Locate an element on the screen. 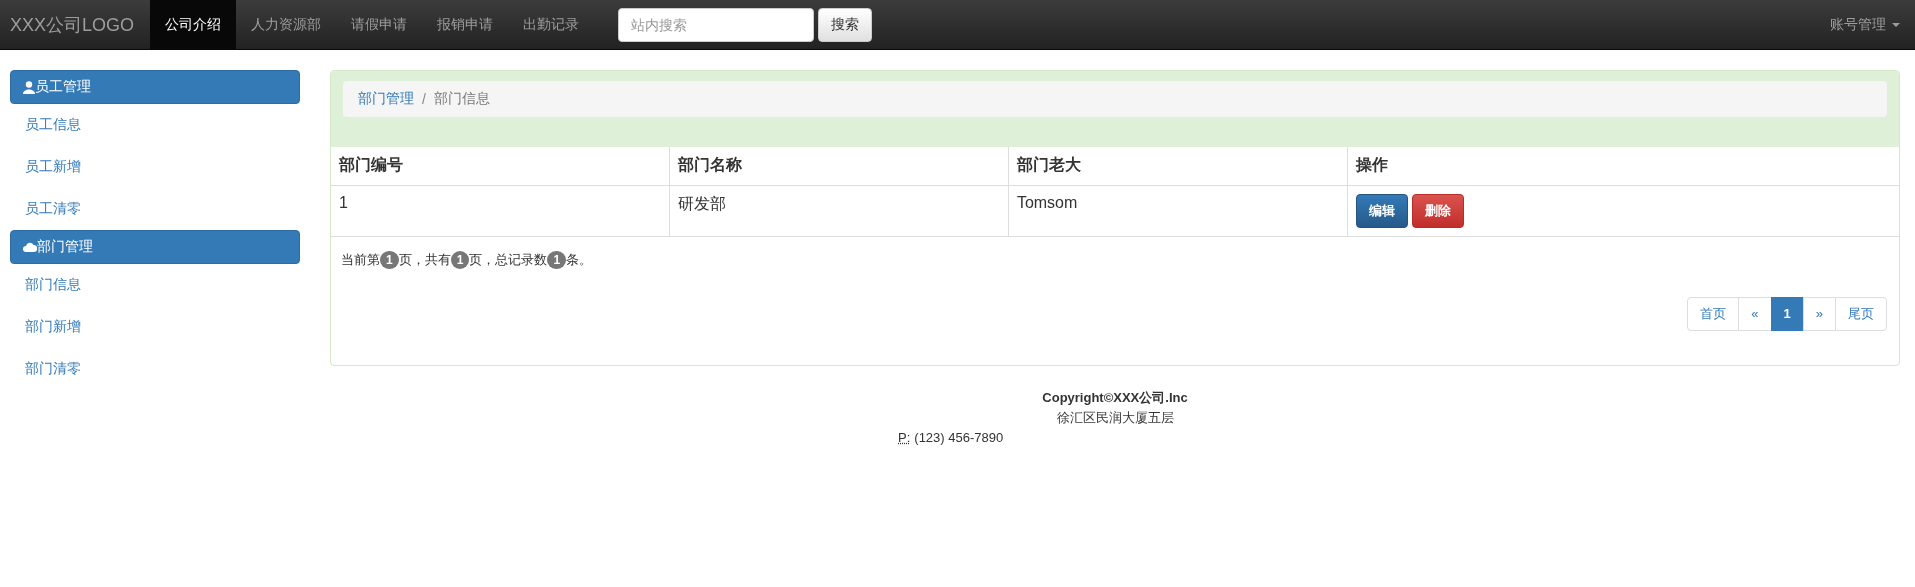 Image resolution: width=1915 pixels, height=587 pixels. copyright-text: Copyright©XXX公司.Inc is located at coordinates (1115, 397).